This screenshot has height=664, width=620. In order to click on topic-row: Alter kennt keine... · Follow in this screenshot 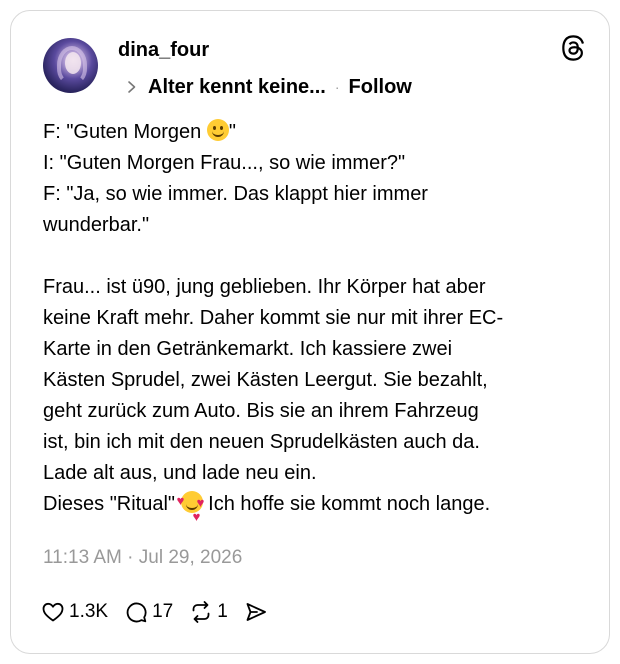, I will do `click(268, 87)`.